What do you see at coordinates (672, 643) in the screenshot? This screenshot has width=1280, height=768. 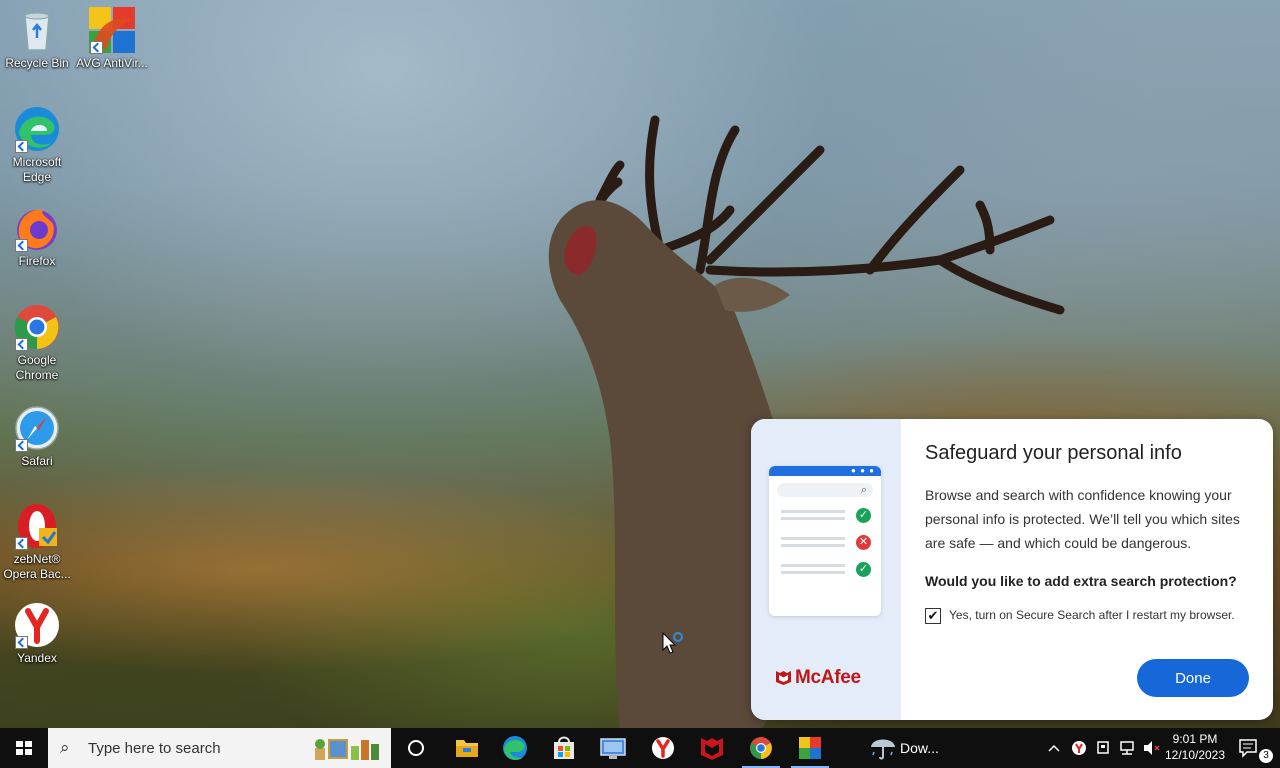 I see `mouse-cursor-icon` at bounding box center [672, 643].